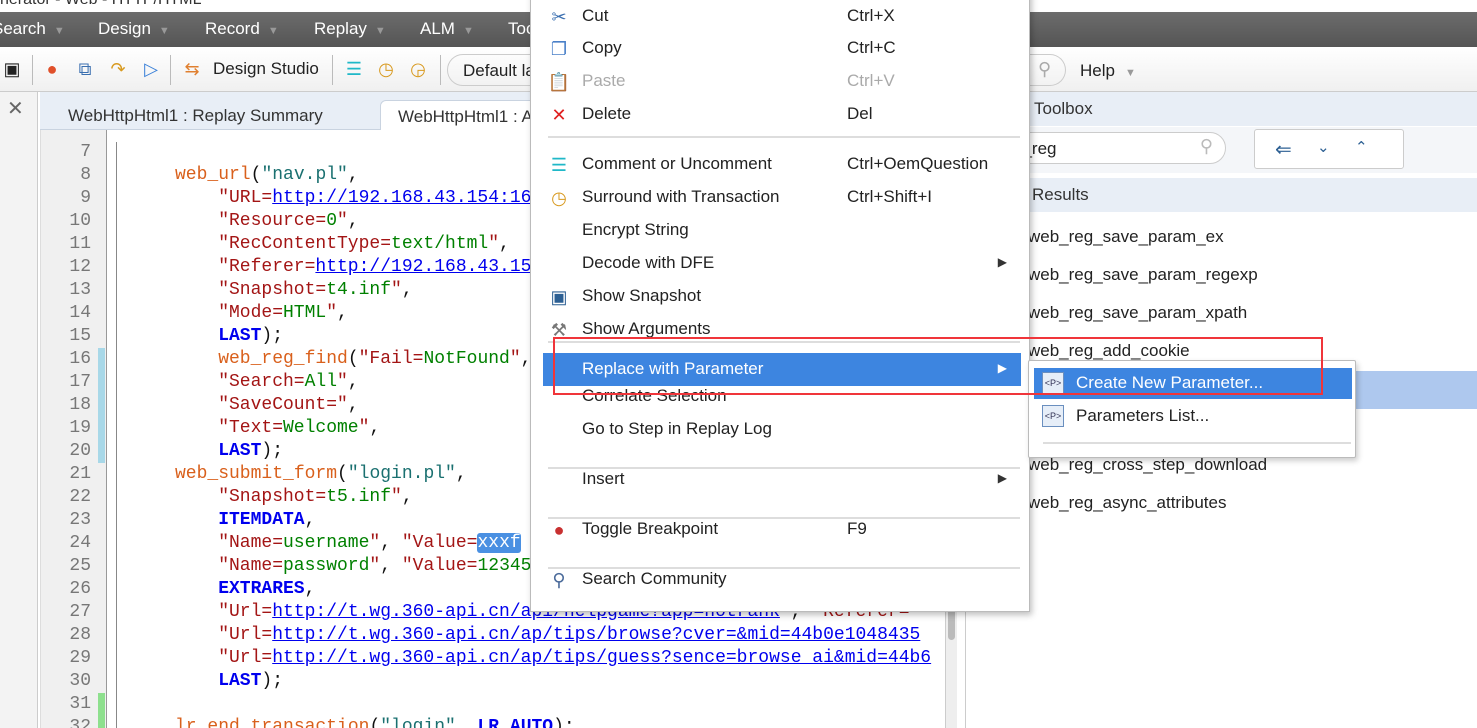 The image size is (1477, 728). I want to click on collapse-all-icon: ⌃, so click(1361, 147).